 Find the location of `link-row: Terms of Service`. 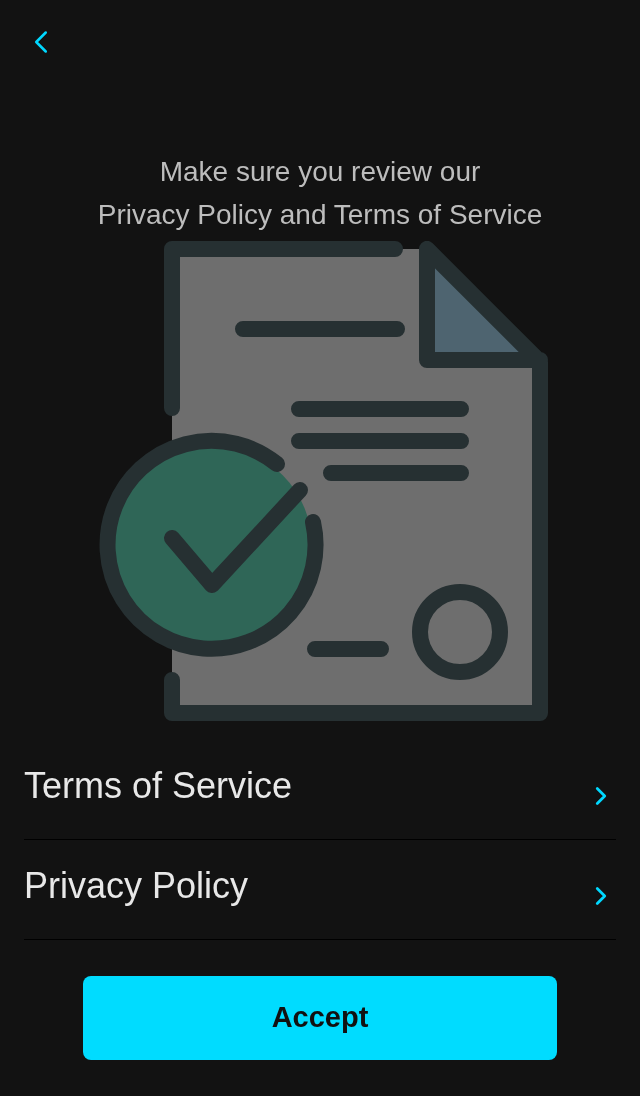

link-row: Terms of Service is located at coordinates (320, 790).